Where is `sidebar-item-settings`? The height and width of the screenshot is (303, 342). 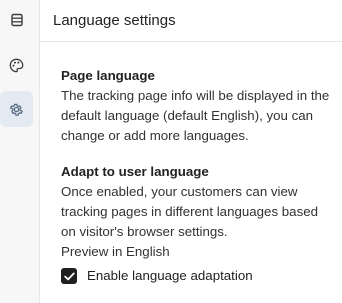 sidebar-item-settings is located at coordinates (16, 109).